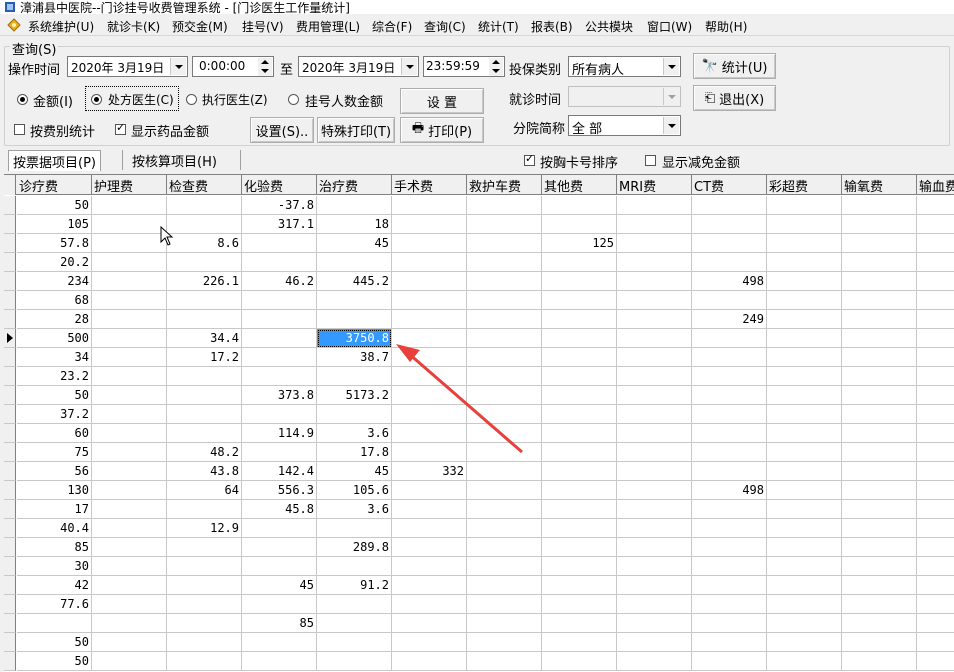 The image size is (954, 672). What do you see at coordinates (265, 62) in the screenshot?
I see `spin-up-icon` at bounding box center [265, 62].